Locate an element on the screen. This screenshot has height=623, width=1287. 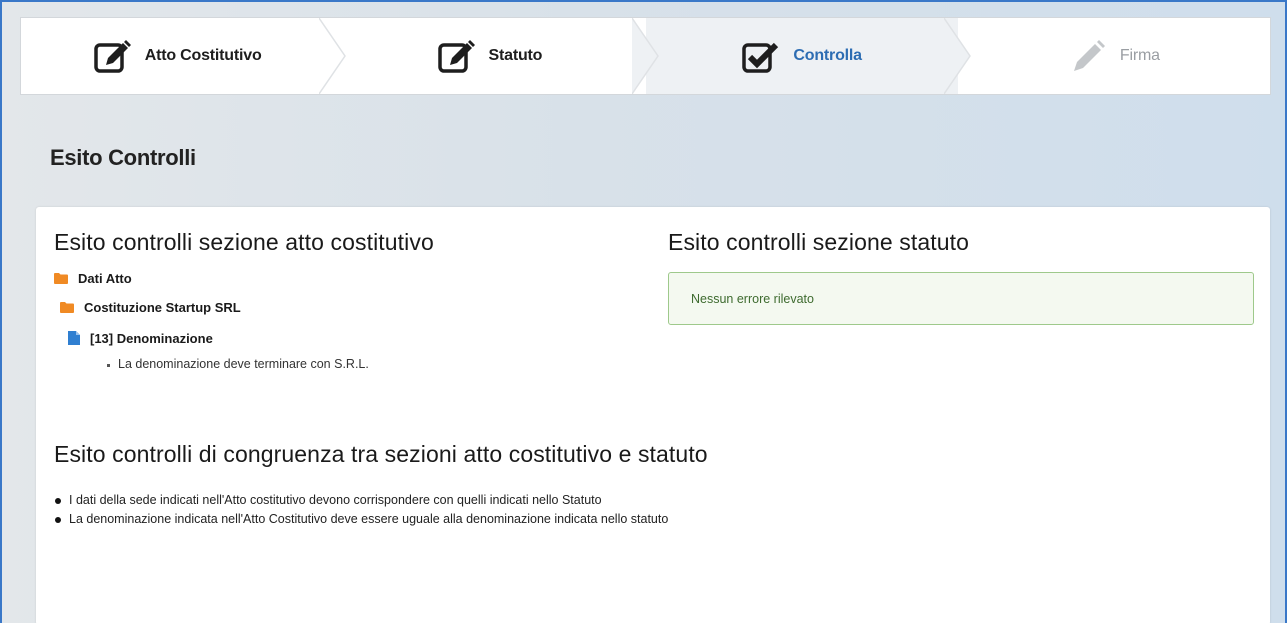
tree-node-dati-atto: Dati Atto is located at coordinates (349, 278).